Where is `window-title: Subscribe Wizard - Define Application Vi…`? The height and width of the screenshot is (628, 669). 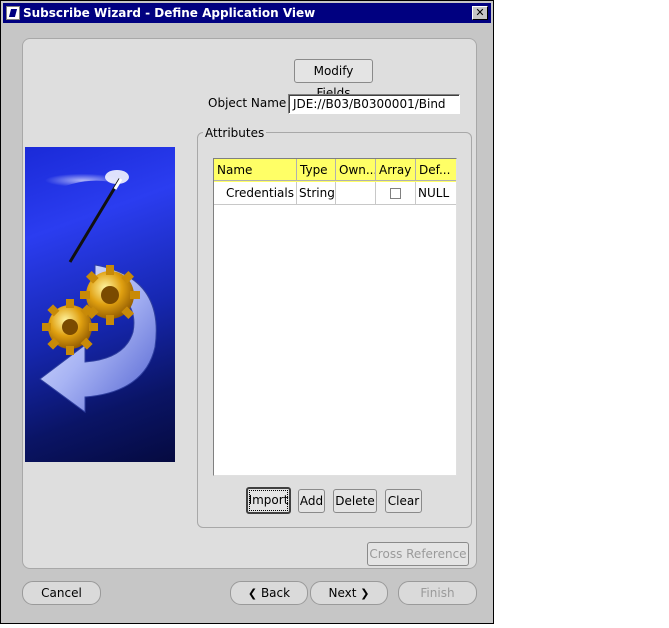 window-title: Subscribe Wizard - Define Application Vi… is located at coordinates (169, 13).